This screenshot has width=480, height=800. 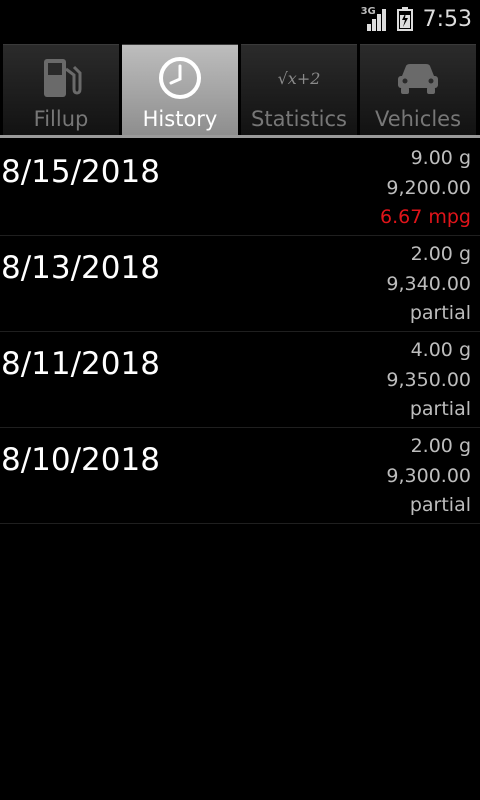 What do you see at coordinates (180, 119) in the screenshot?
I see `tab-label: History` at bounding box center [180, 119].